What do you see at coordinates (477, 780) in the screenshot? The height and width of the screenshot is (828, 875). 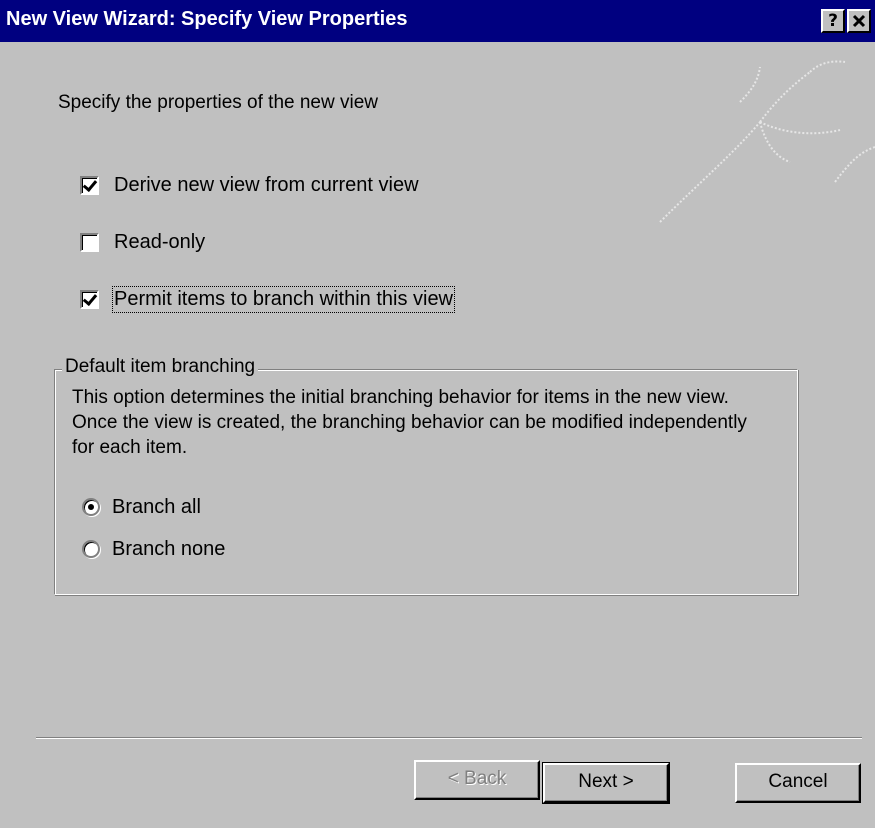 I see `back-button: < Back` at bounding box center [477, 780].